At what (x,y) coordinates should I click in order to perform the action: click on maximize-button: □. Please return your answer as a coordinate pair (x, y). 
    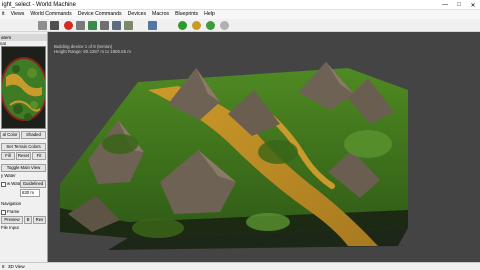
    Looking at the image, I should click on (459, 5).